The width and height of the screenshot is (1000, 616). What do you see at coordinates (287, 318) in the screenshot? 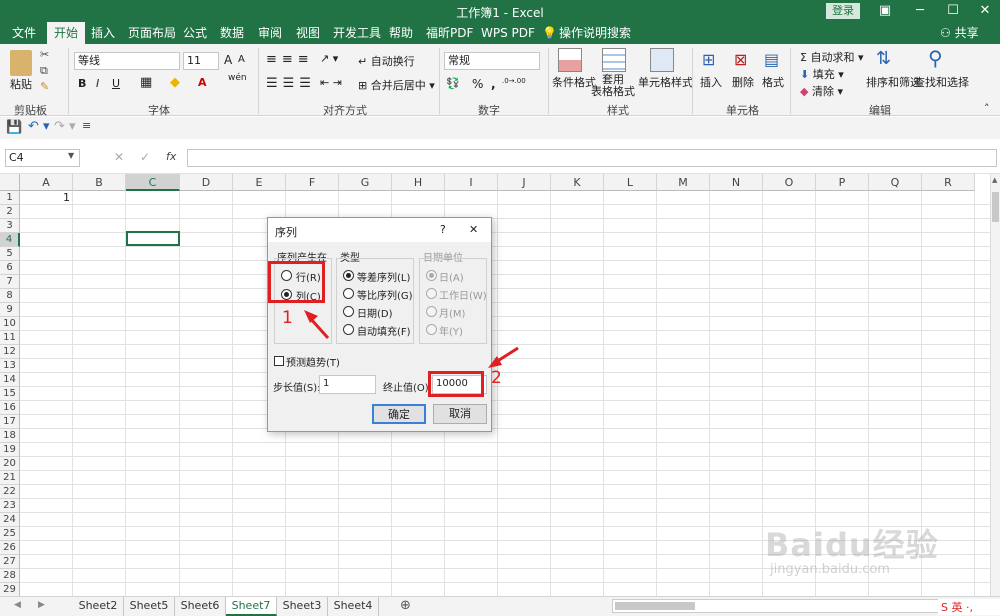
I see `annotation-label-1: 1` at bounding box center [287, 318].